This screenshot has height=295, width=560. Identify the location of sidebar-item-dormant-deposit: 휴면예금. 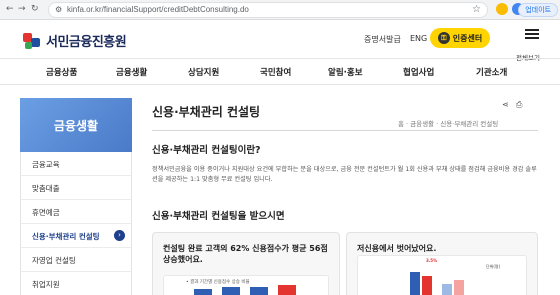
(76, 212).